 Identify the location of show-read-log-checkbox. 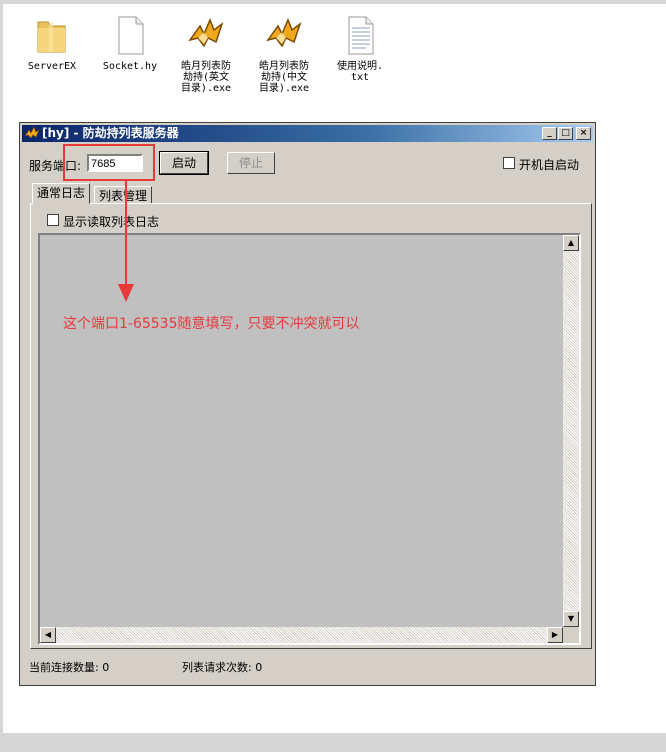
(53, 220).